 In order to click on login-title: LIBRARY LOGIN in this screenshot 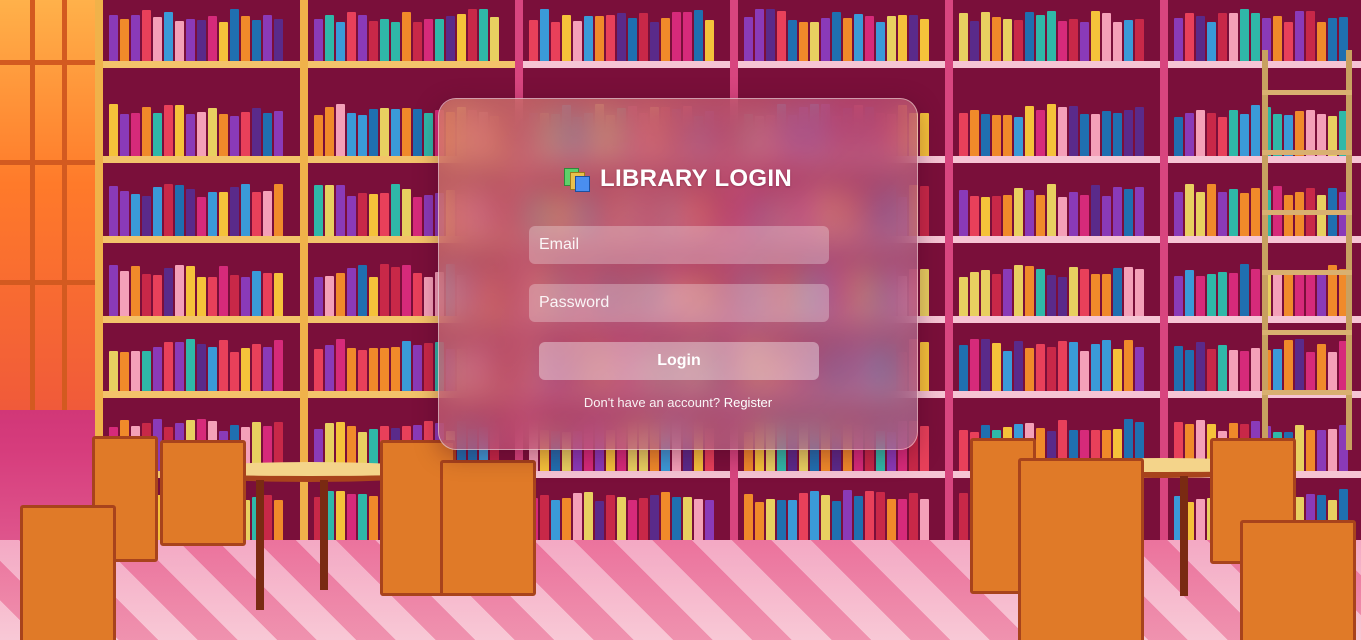, I will do `click(696, 178)`.